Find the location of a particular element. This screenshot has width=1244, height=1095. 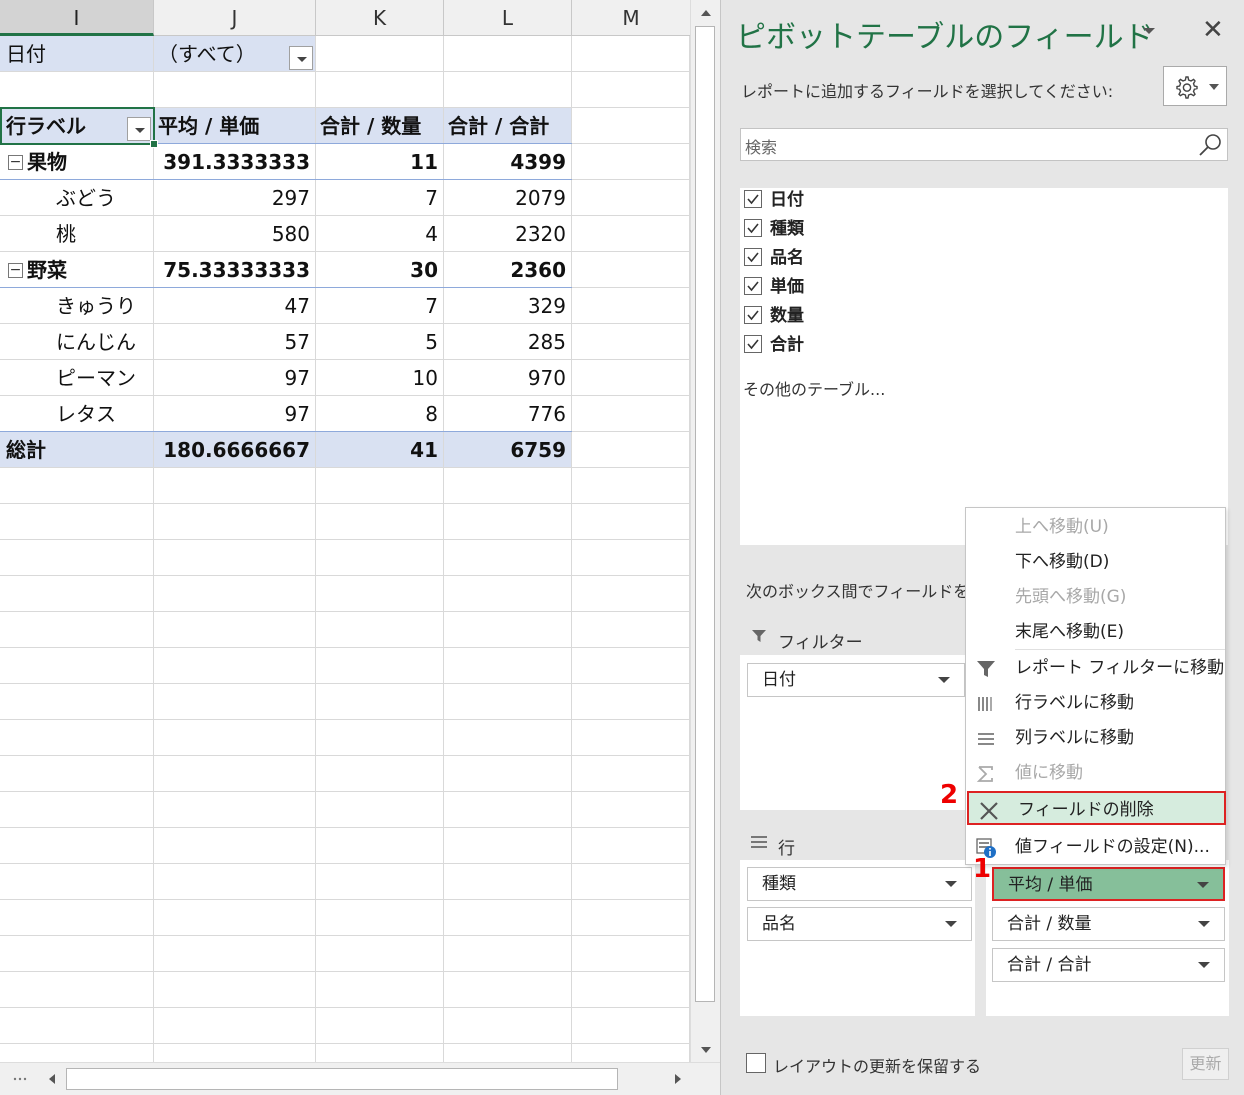

menu-item-label: 列ラベルに移動 is located at coordinates (1074, 738).